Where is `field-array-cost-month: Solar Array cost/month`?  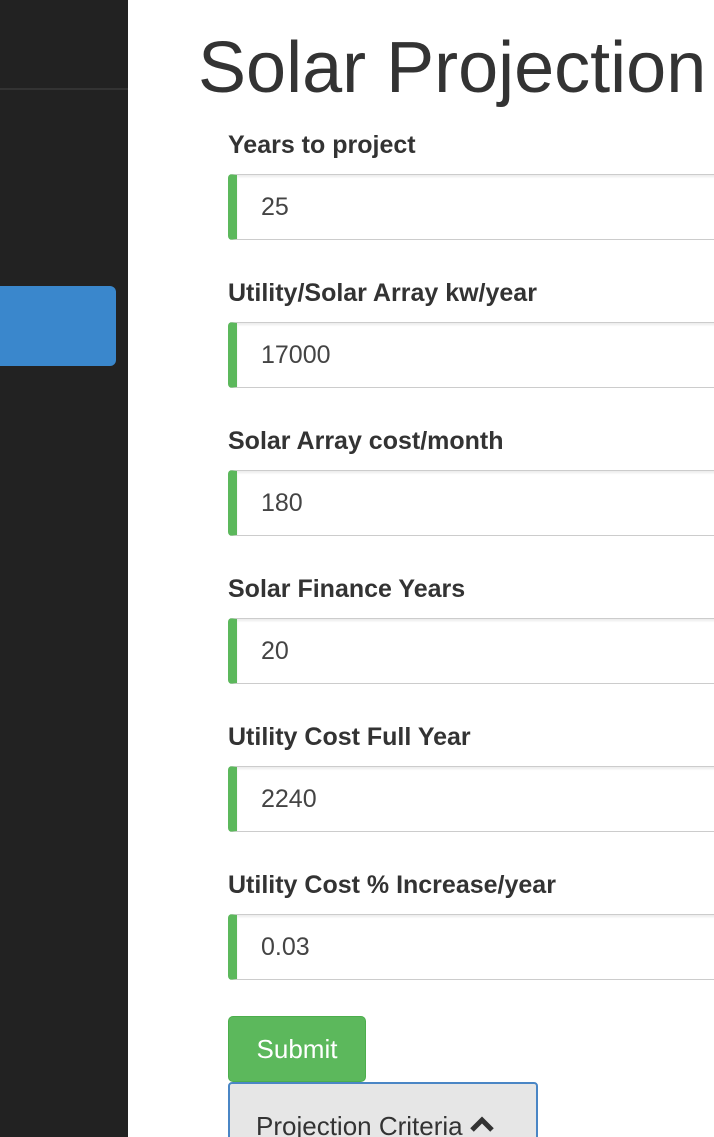 field-array-cost-month: Solar Array cost/month is located at coordinates (471, 481).